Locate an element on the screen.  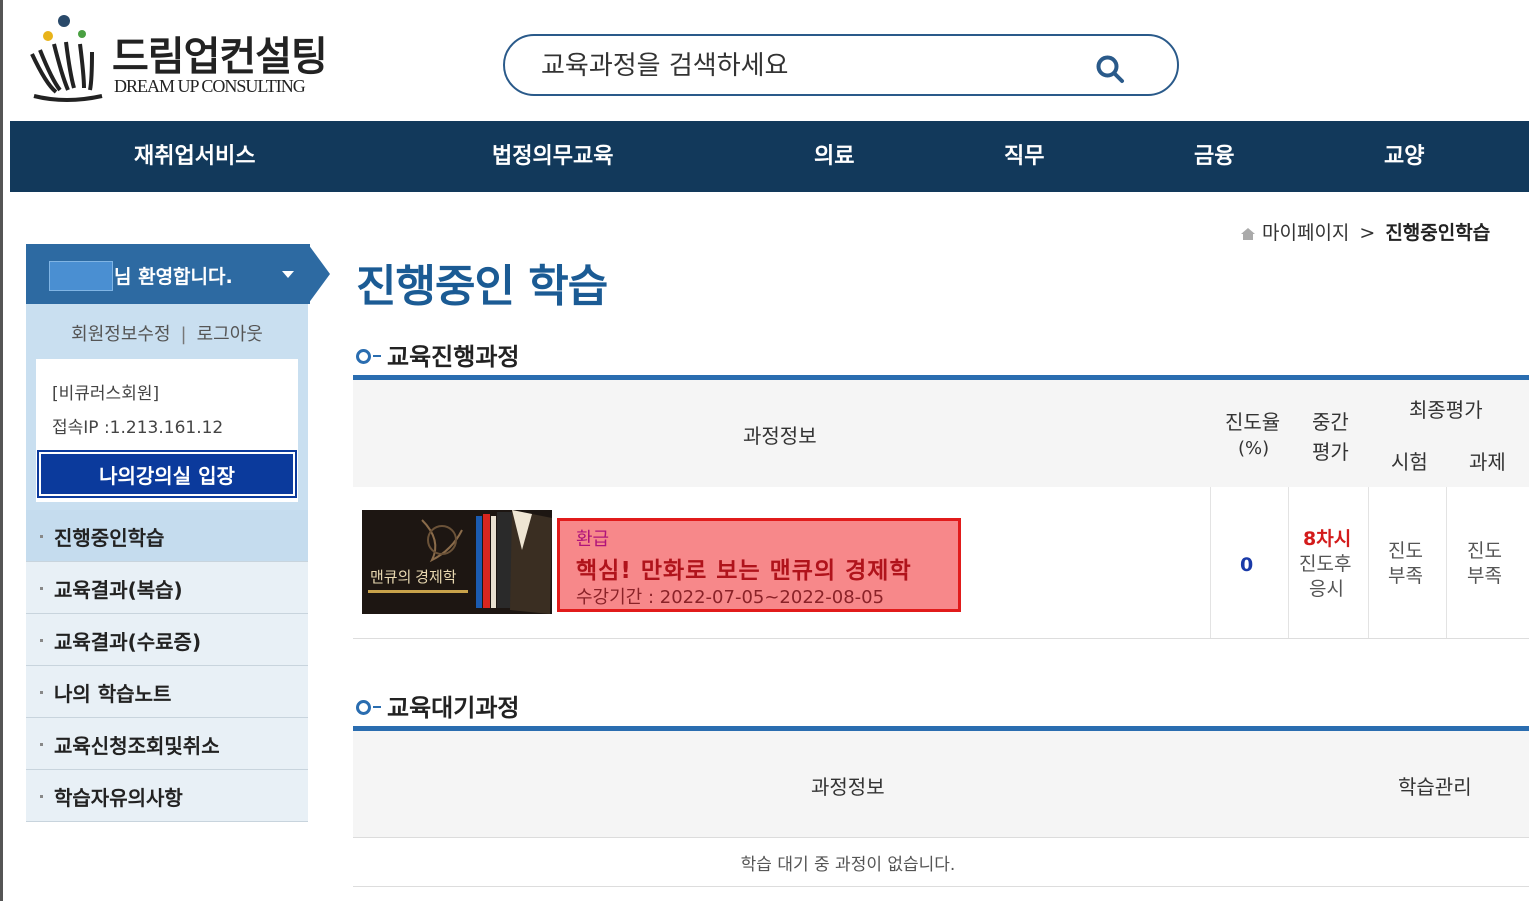
side-menu-item-applications: 교육신청조회및취소 is located at coordinates (167, 744).